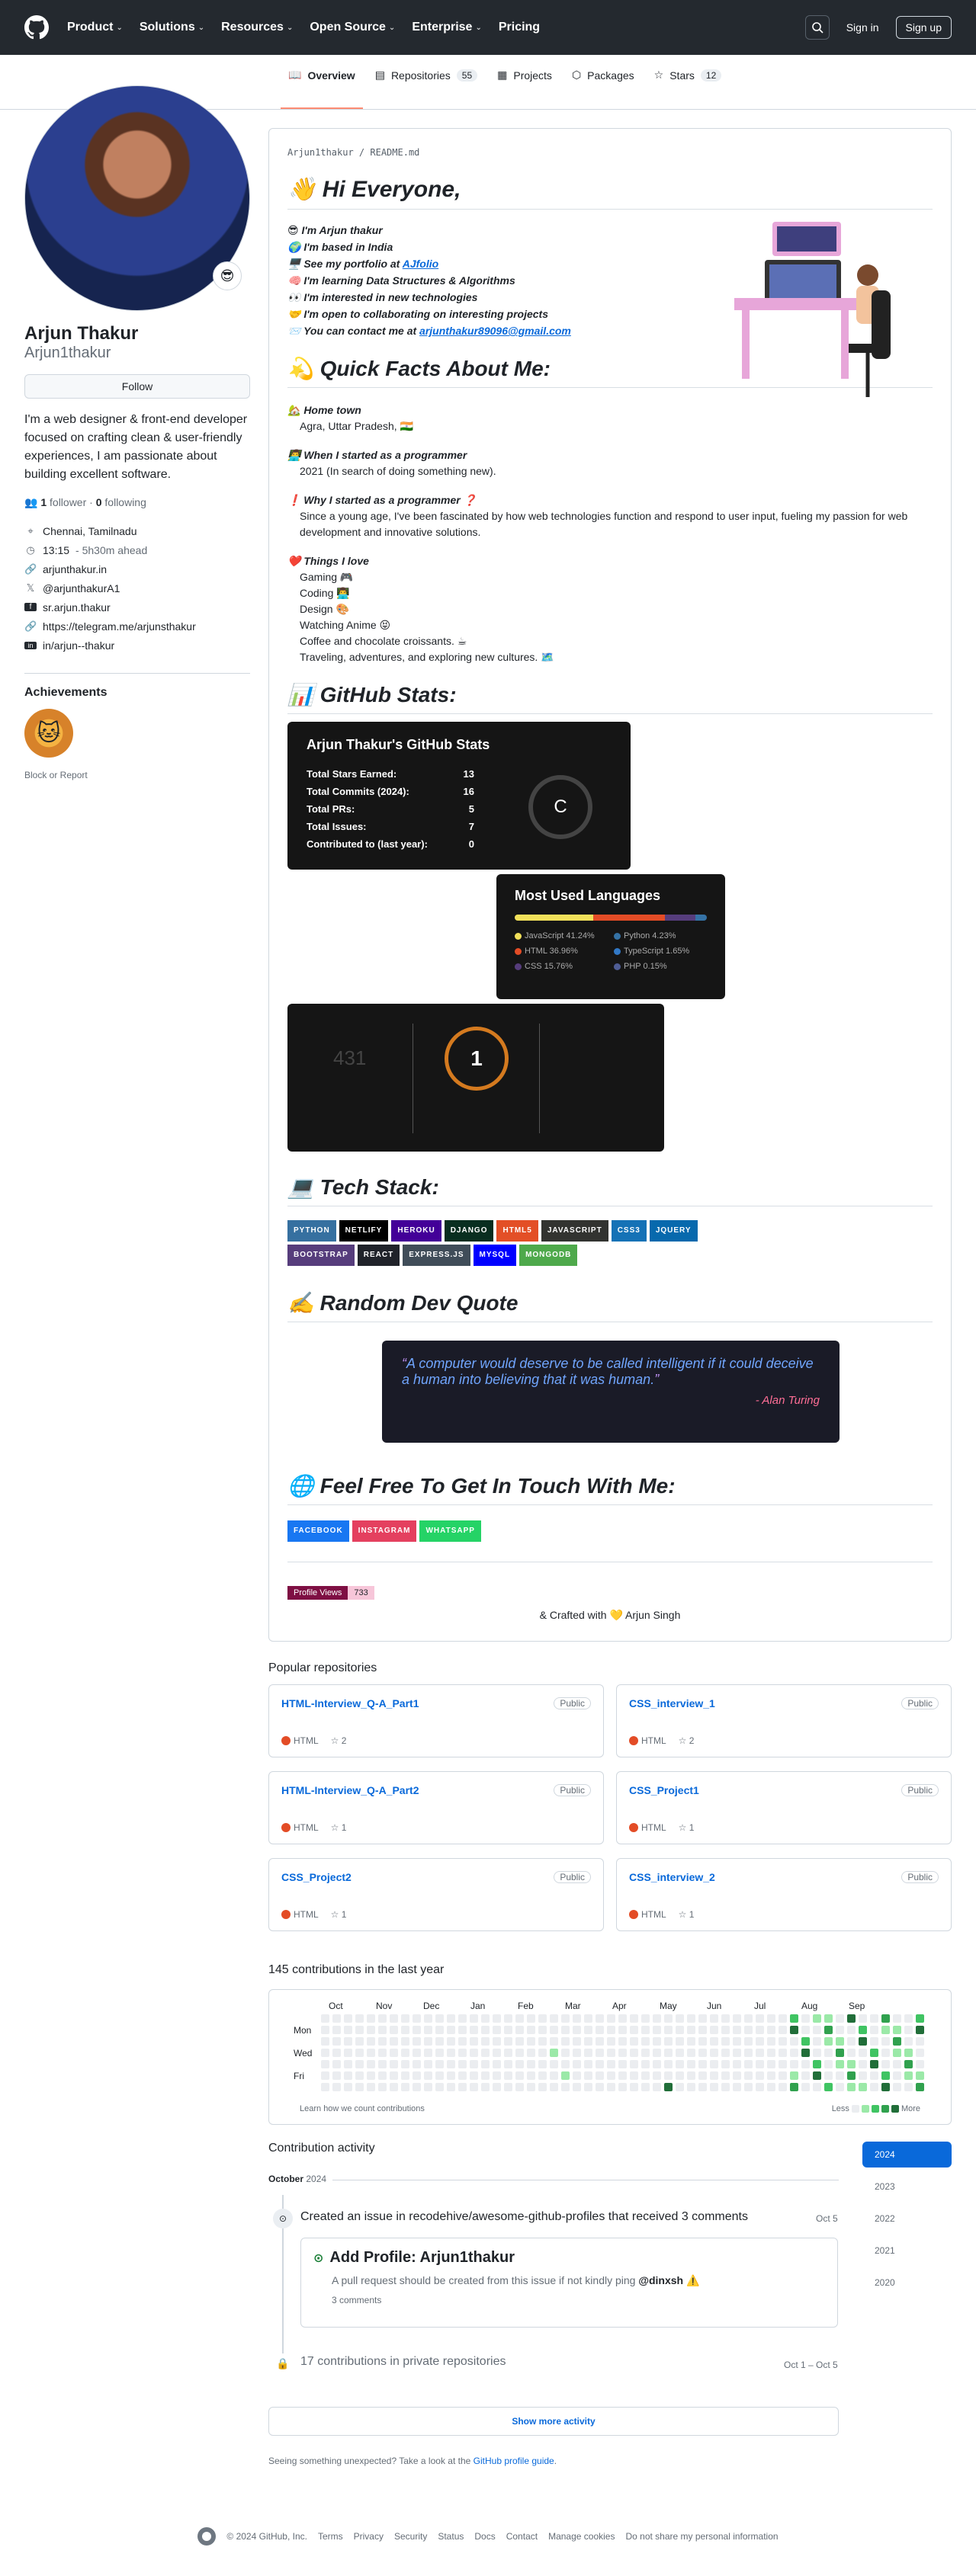 This screenshot has height=2576, width=976. Describe the element at coordinates (553, 2421) in the screenshot. I see `show-more-activity-button: Show more activity` at that location.